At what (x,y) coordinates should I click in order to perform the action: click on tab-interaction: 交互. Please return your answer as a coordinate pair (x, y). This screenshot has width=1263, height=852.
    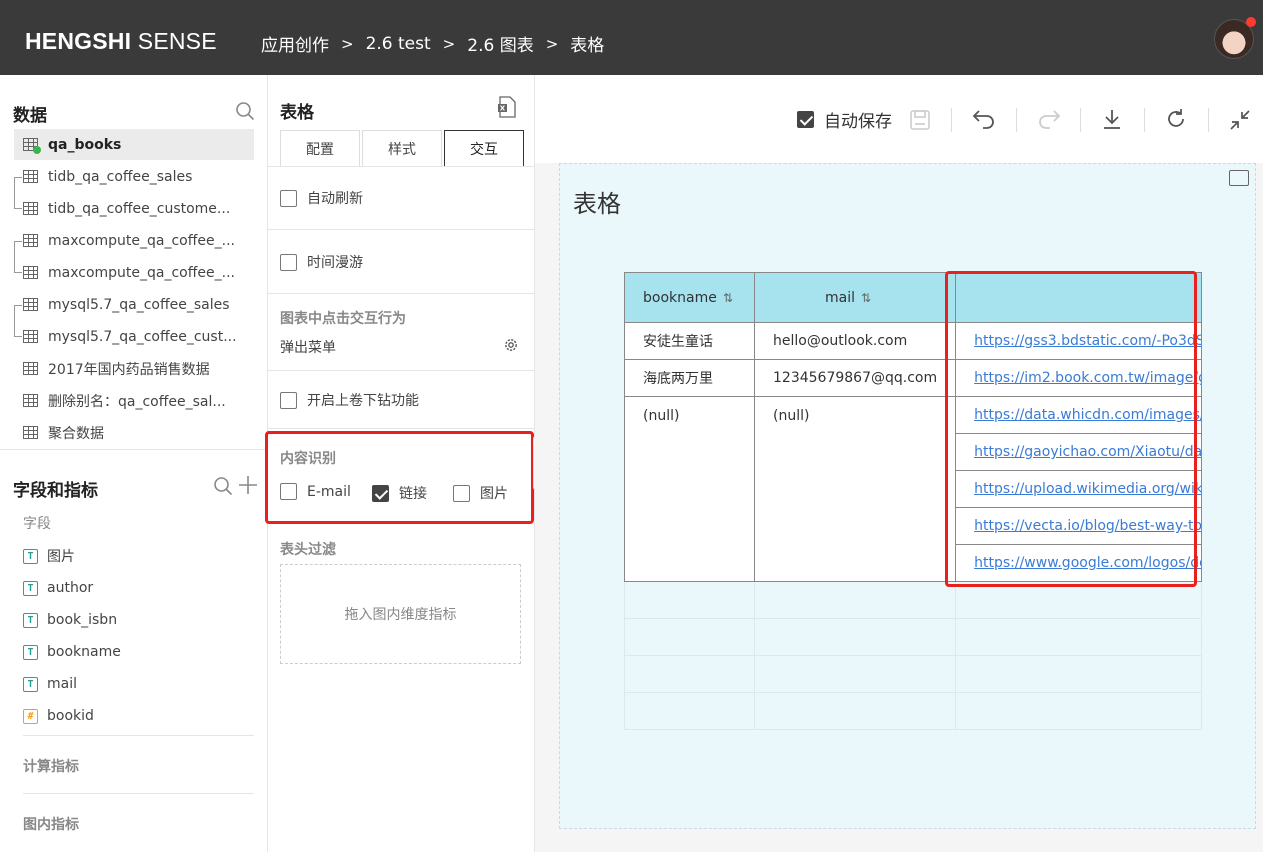
    Looking at the image, I should click on (484, 148).